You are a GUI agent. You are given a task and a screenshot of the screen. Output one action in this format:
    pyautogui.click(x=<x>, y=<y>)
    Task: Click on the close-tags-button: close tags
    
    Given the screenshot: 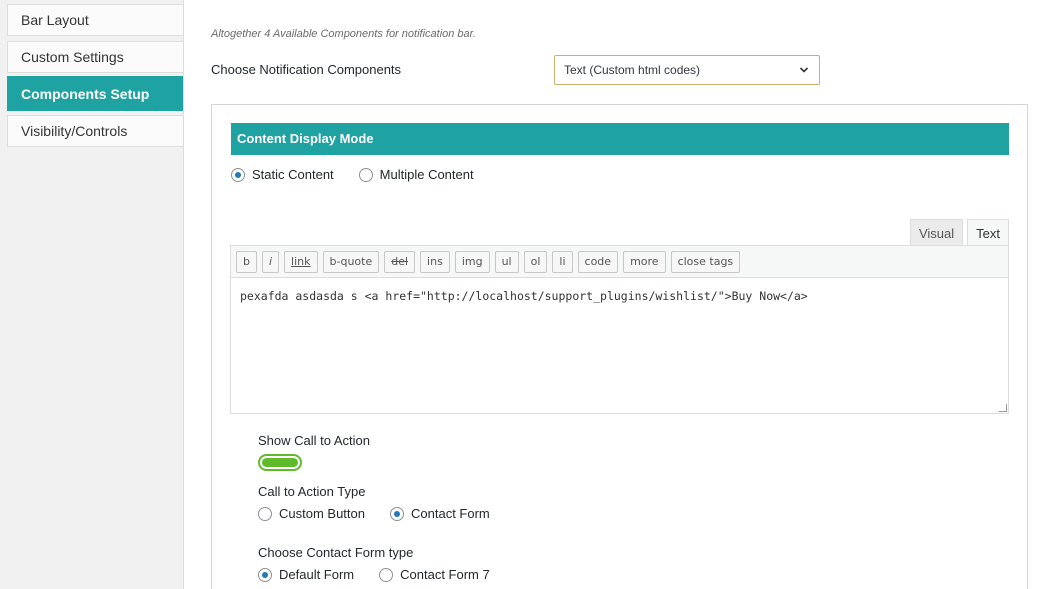 What is the action you would take?
    pyautogui.click(x=705, y=261)
    